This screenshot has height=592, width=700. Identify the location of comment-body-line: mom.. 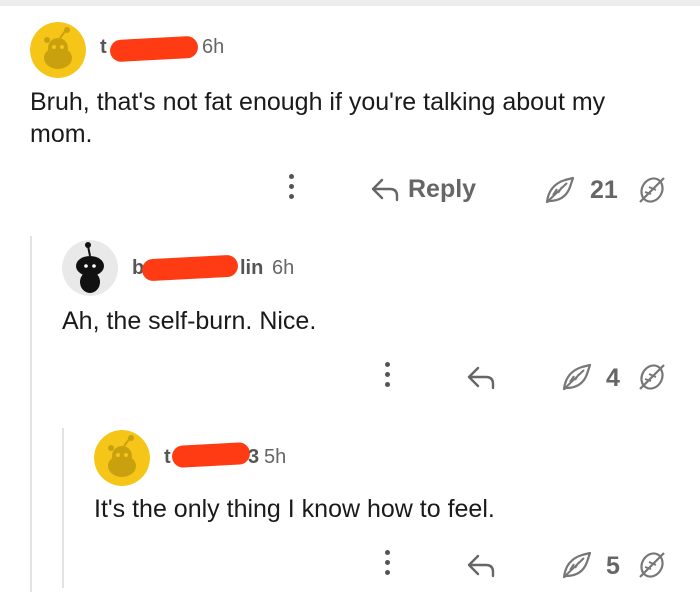
(61, 134).